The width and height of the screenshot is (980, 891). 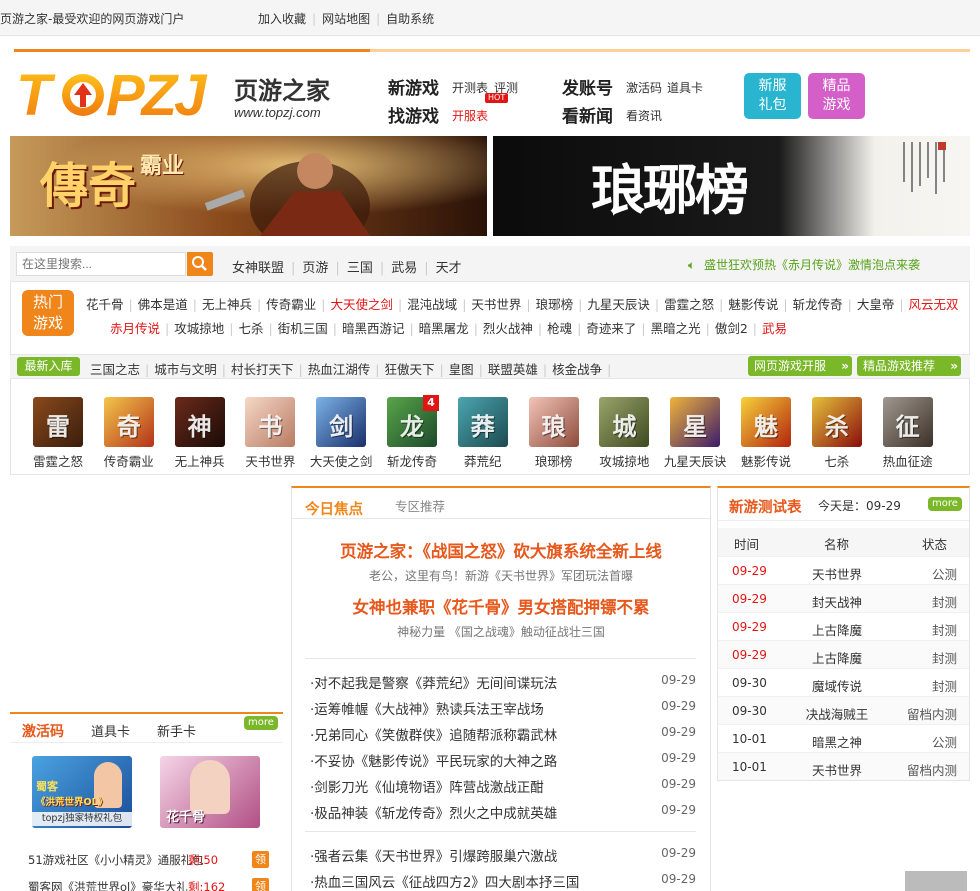 I want to click on new-game-link: 城市与文明, so click(x=185, y=369).